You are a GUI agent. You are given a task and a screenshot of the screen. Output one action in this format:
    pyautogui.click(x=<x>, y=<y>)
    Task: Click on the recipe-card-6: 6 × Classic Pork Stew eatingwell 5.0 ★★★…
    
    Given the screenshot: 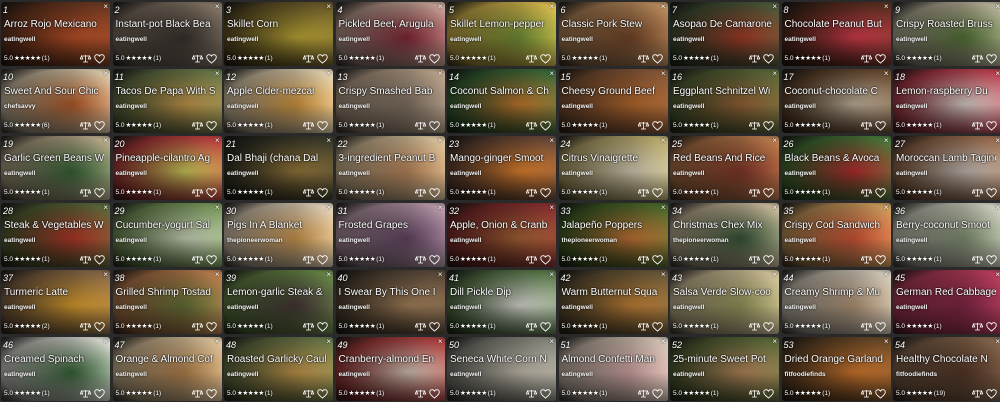 What is the action you would take?
    pyautogui.click(x=613, y=34)
    